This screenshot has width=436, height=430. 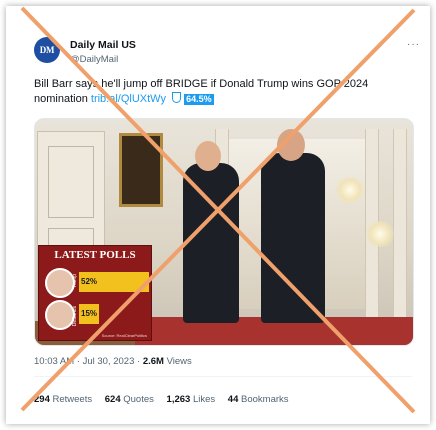 What do you see at coordinates (265, 399) in the screenshot?
I see `bookmarks-label: Bookmarks` at bounding box center [265, 399].